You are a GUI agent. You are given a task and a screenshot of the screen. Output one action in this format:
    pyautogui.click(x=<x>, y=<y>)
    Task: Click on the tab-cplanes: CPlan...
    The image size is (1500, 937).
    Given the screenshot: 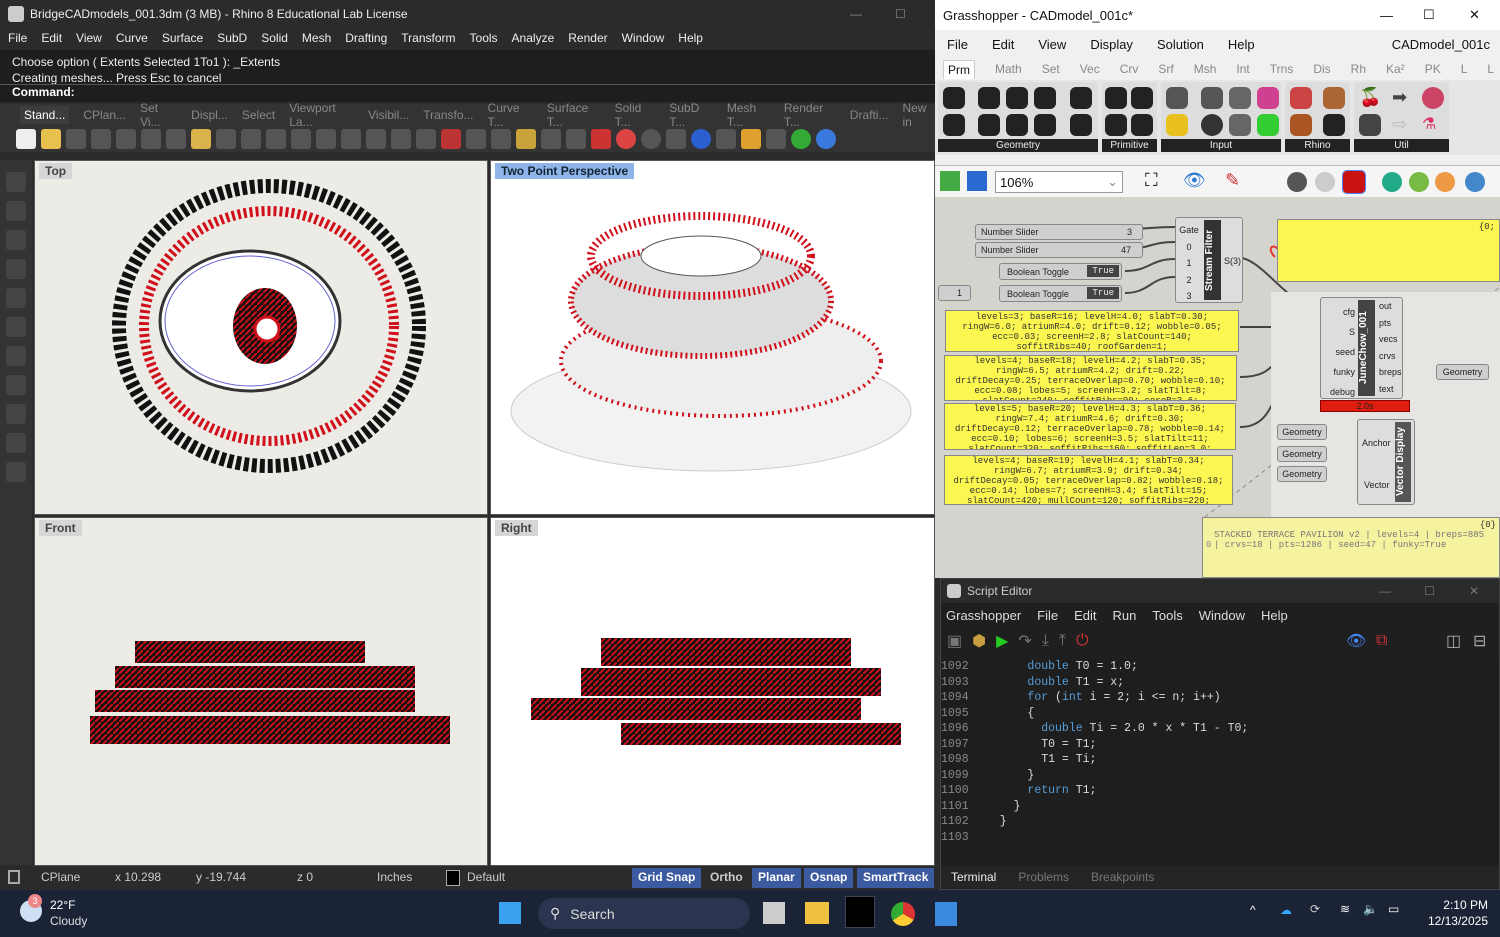 What is the action you would take?
    pyautogui.click(x=104, y=115)
    